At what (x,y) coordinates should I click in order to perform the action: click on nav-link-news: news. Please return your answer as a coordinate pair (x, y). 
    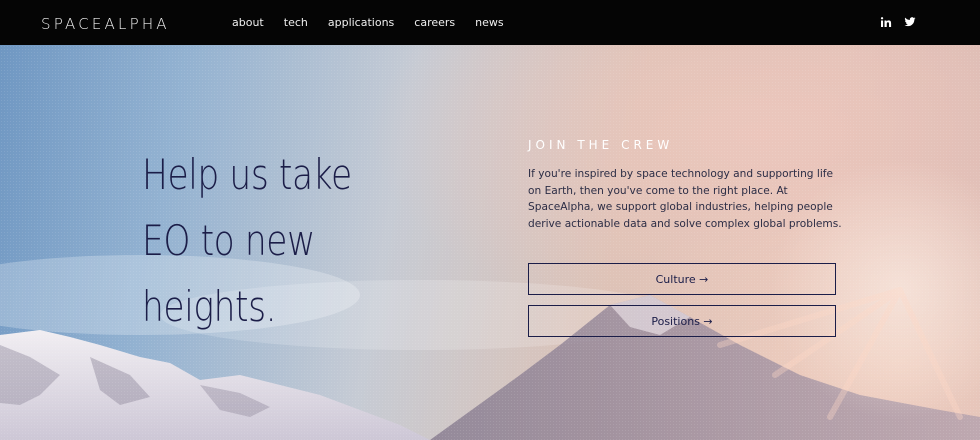
    Looking at the image, I should click on (489, 22).